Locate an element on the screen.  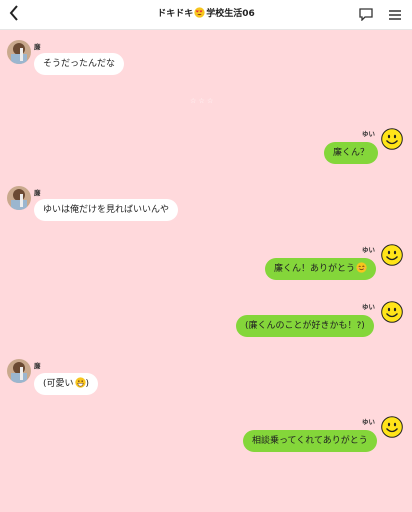
menu-button is located at coordinates (395, 15).